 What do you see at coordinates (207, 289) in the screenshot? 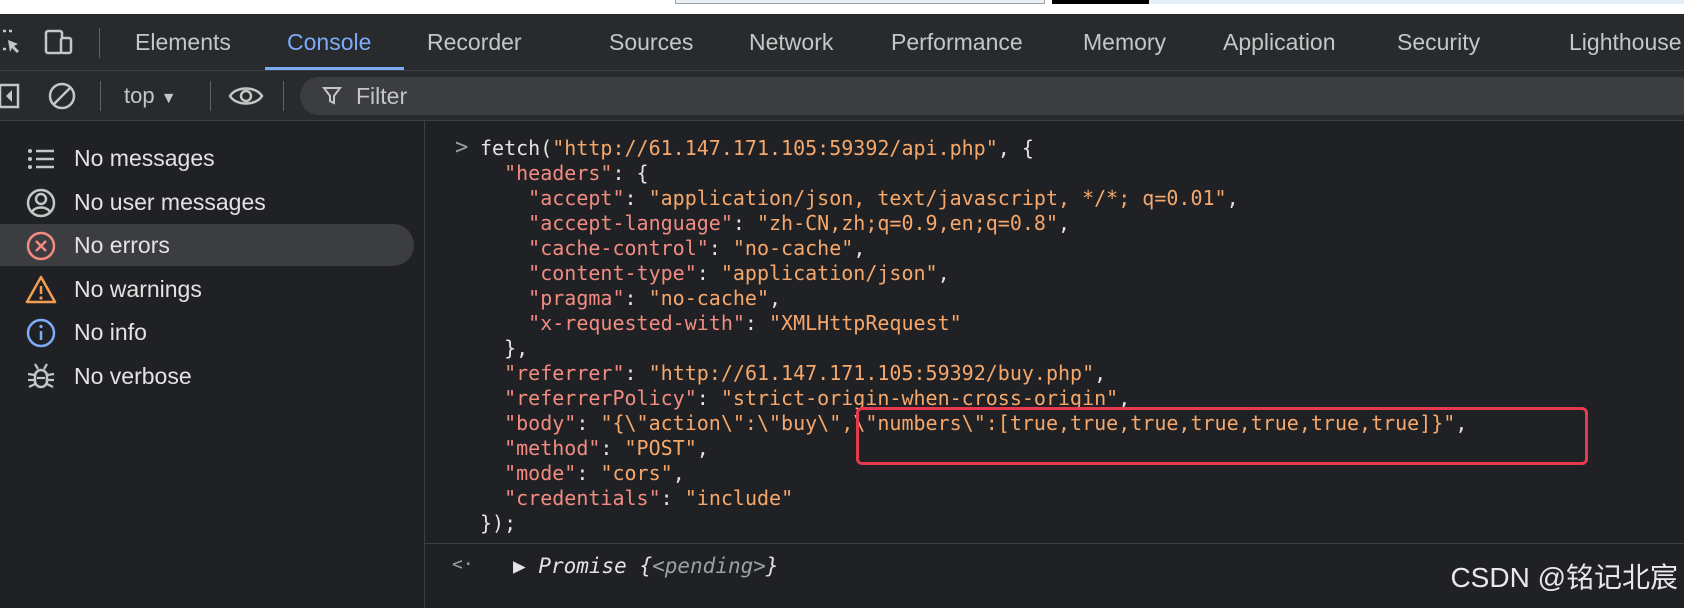
I see `sidebar-item-warnings: No warnings` at bounding box center [207, 289].